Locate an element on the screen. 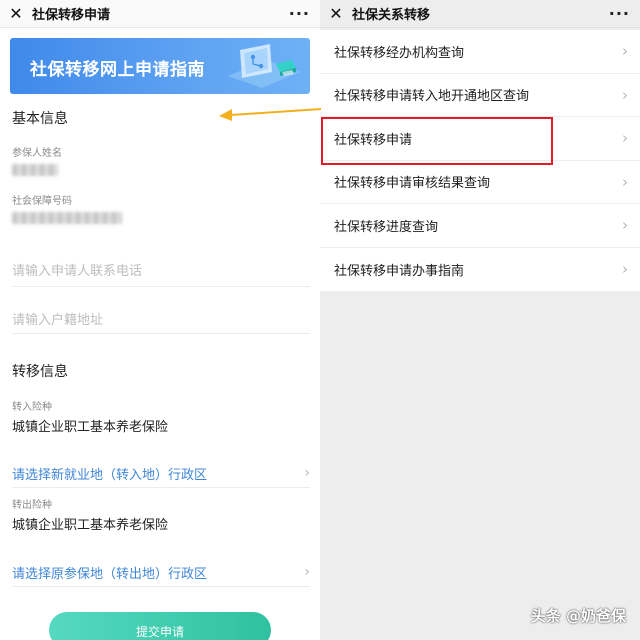 This screenshot has height=640, width=640. basic-info-heading: 基本信息 is located at coordinates (40, 119).